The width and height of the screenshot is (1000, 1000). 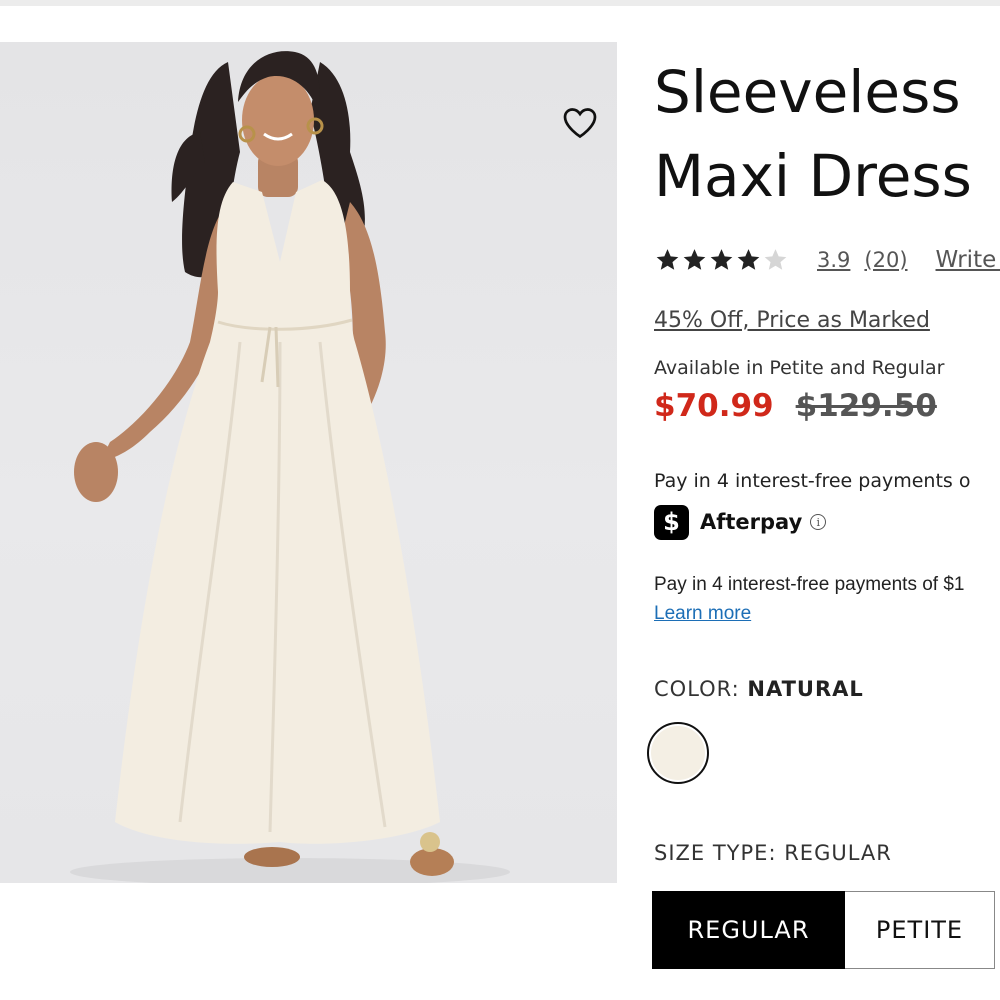 I want to click on rating-row: 3.9 (20) Write a, so click(x=827, y=260).